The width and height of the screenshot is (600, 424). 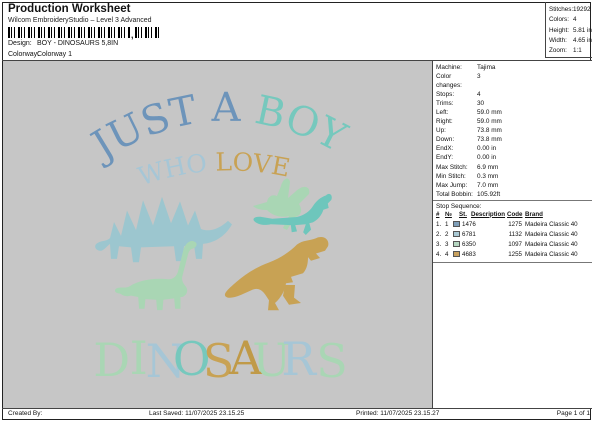 What do you see at coordinates (487, 158) in the screenshot?
I see `endy-value: 0.00 in` at bounding box center [487, 158].